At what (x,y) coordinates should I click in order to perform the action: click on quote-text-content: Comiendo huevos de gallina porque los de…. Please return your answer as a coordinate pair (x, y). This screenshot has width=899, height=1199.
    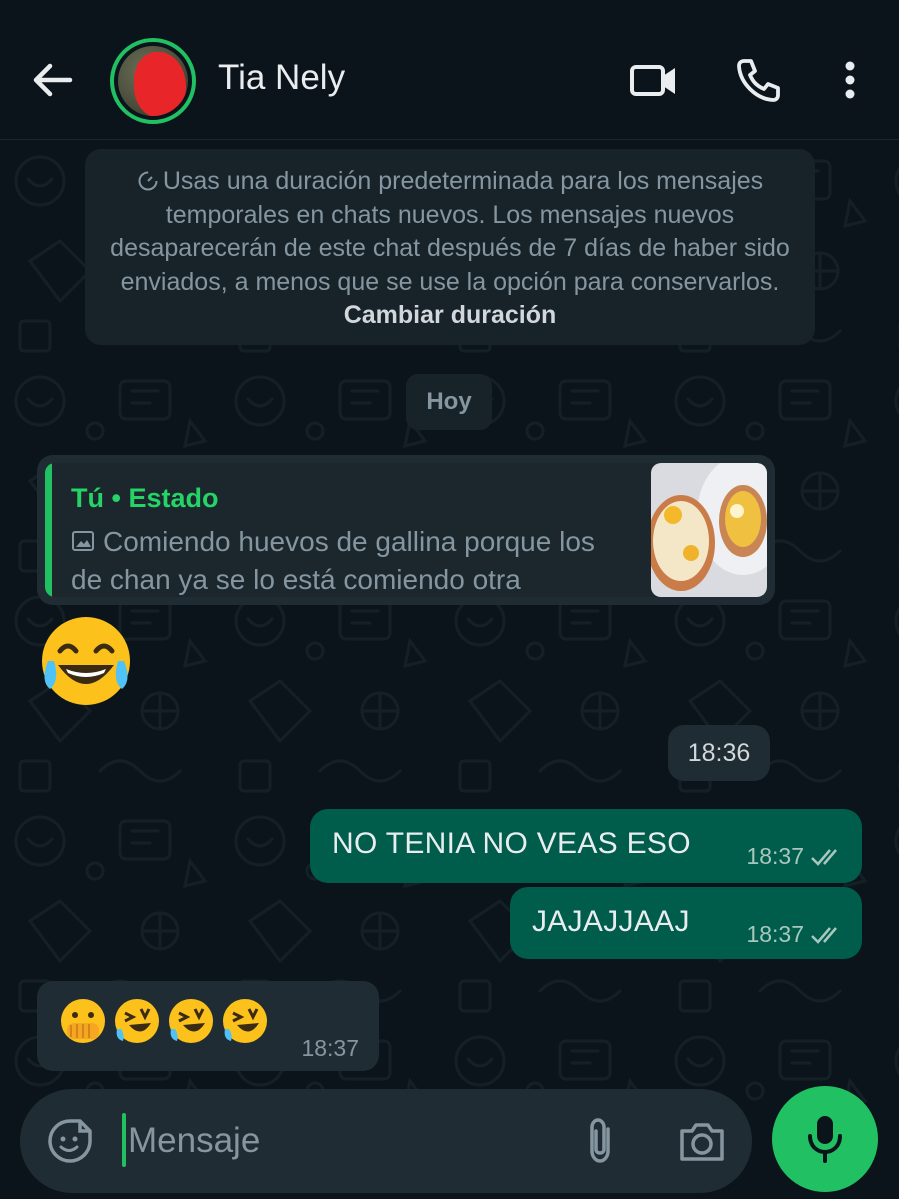
    Looking at the image, I should click on (333, 560).